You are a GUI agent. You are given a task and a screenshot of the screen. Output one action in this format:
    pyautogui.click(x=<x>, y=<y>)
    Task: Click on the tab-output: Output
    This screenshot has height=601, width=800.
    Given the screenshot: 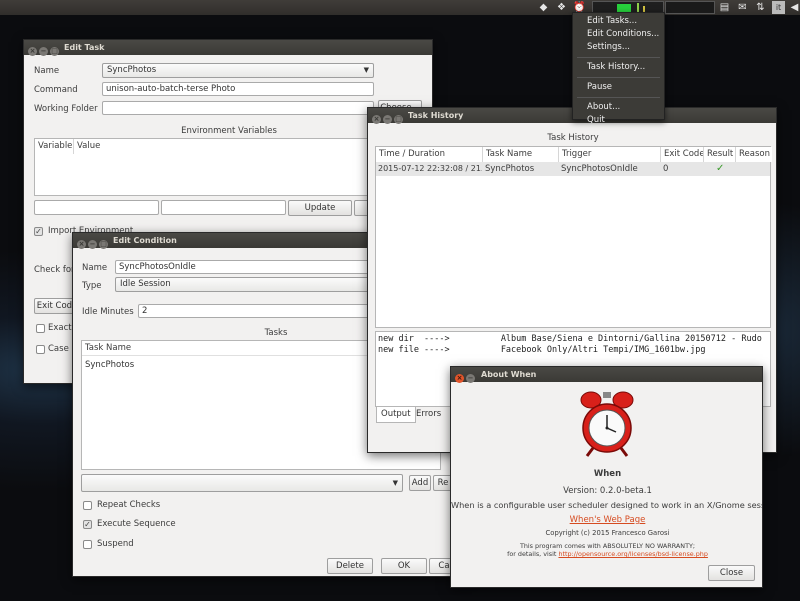 What is the action you would take?
    pyautogui.click(x=396, y=415)
    